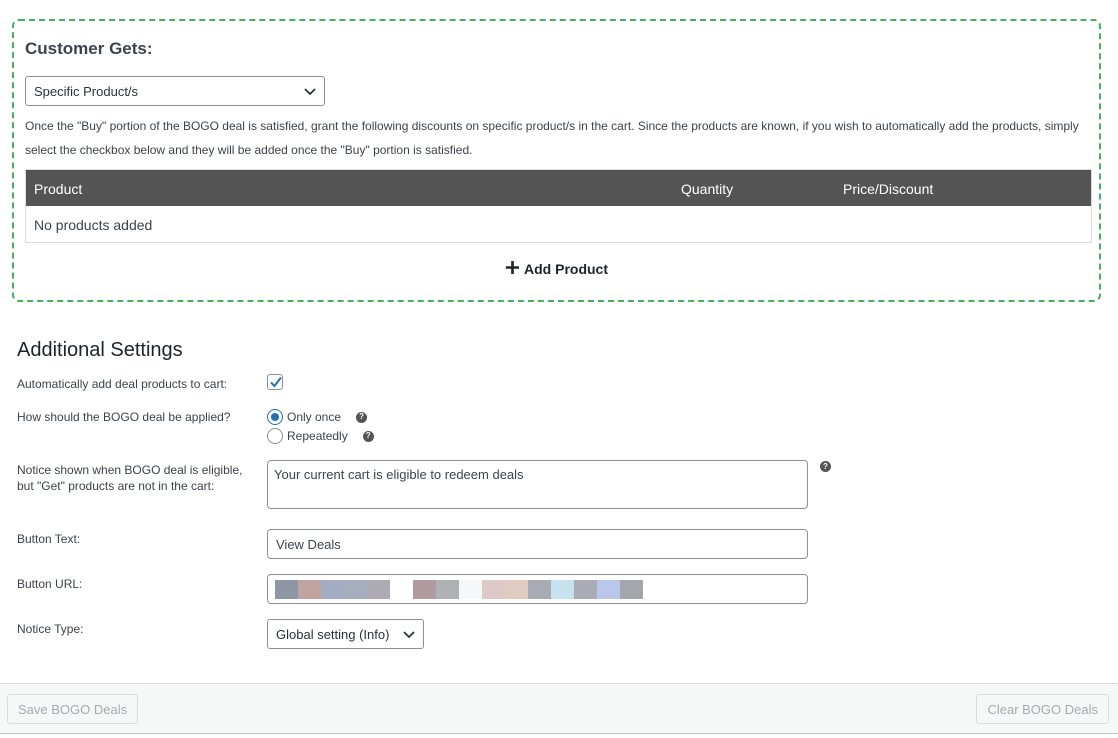 The width and height of the screenshot is (1118, 738). What do you see at coordinates (1042, 709) in the screenshot?
I see `clear-bogo-deals-button: Clear BOGO Deals` at bounding box center [1042, 709].